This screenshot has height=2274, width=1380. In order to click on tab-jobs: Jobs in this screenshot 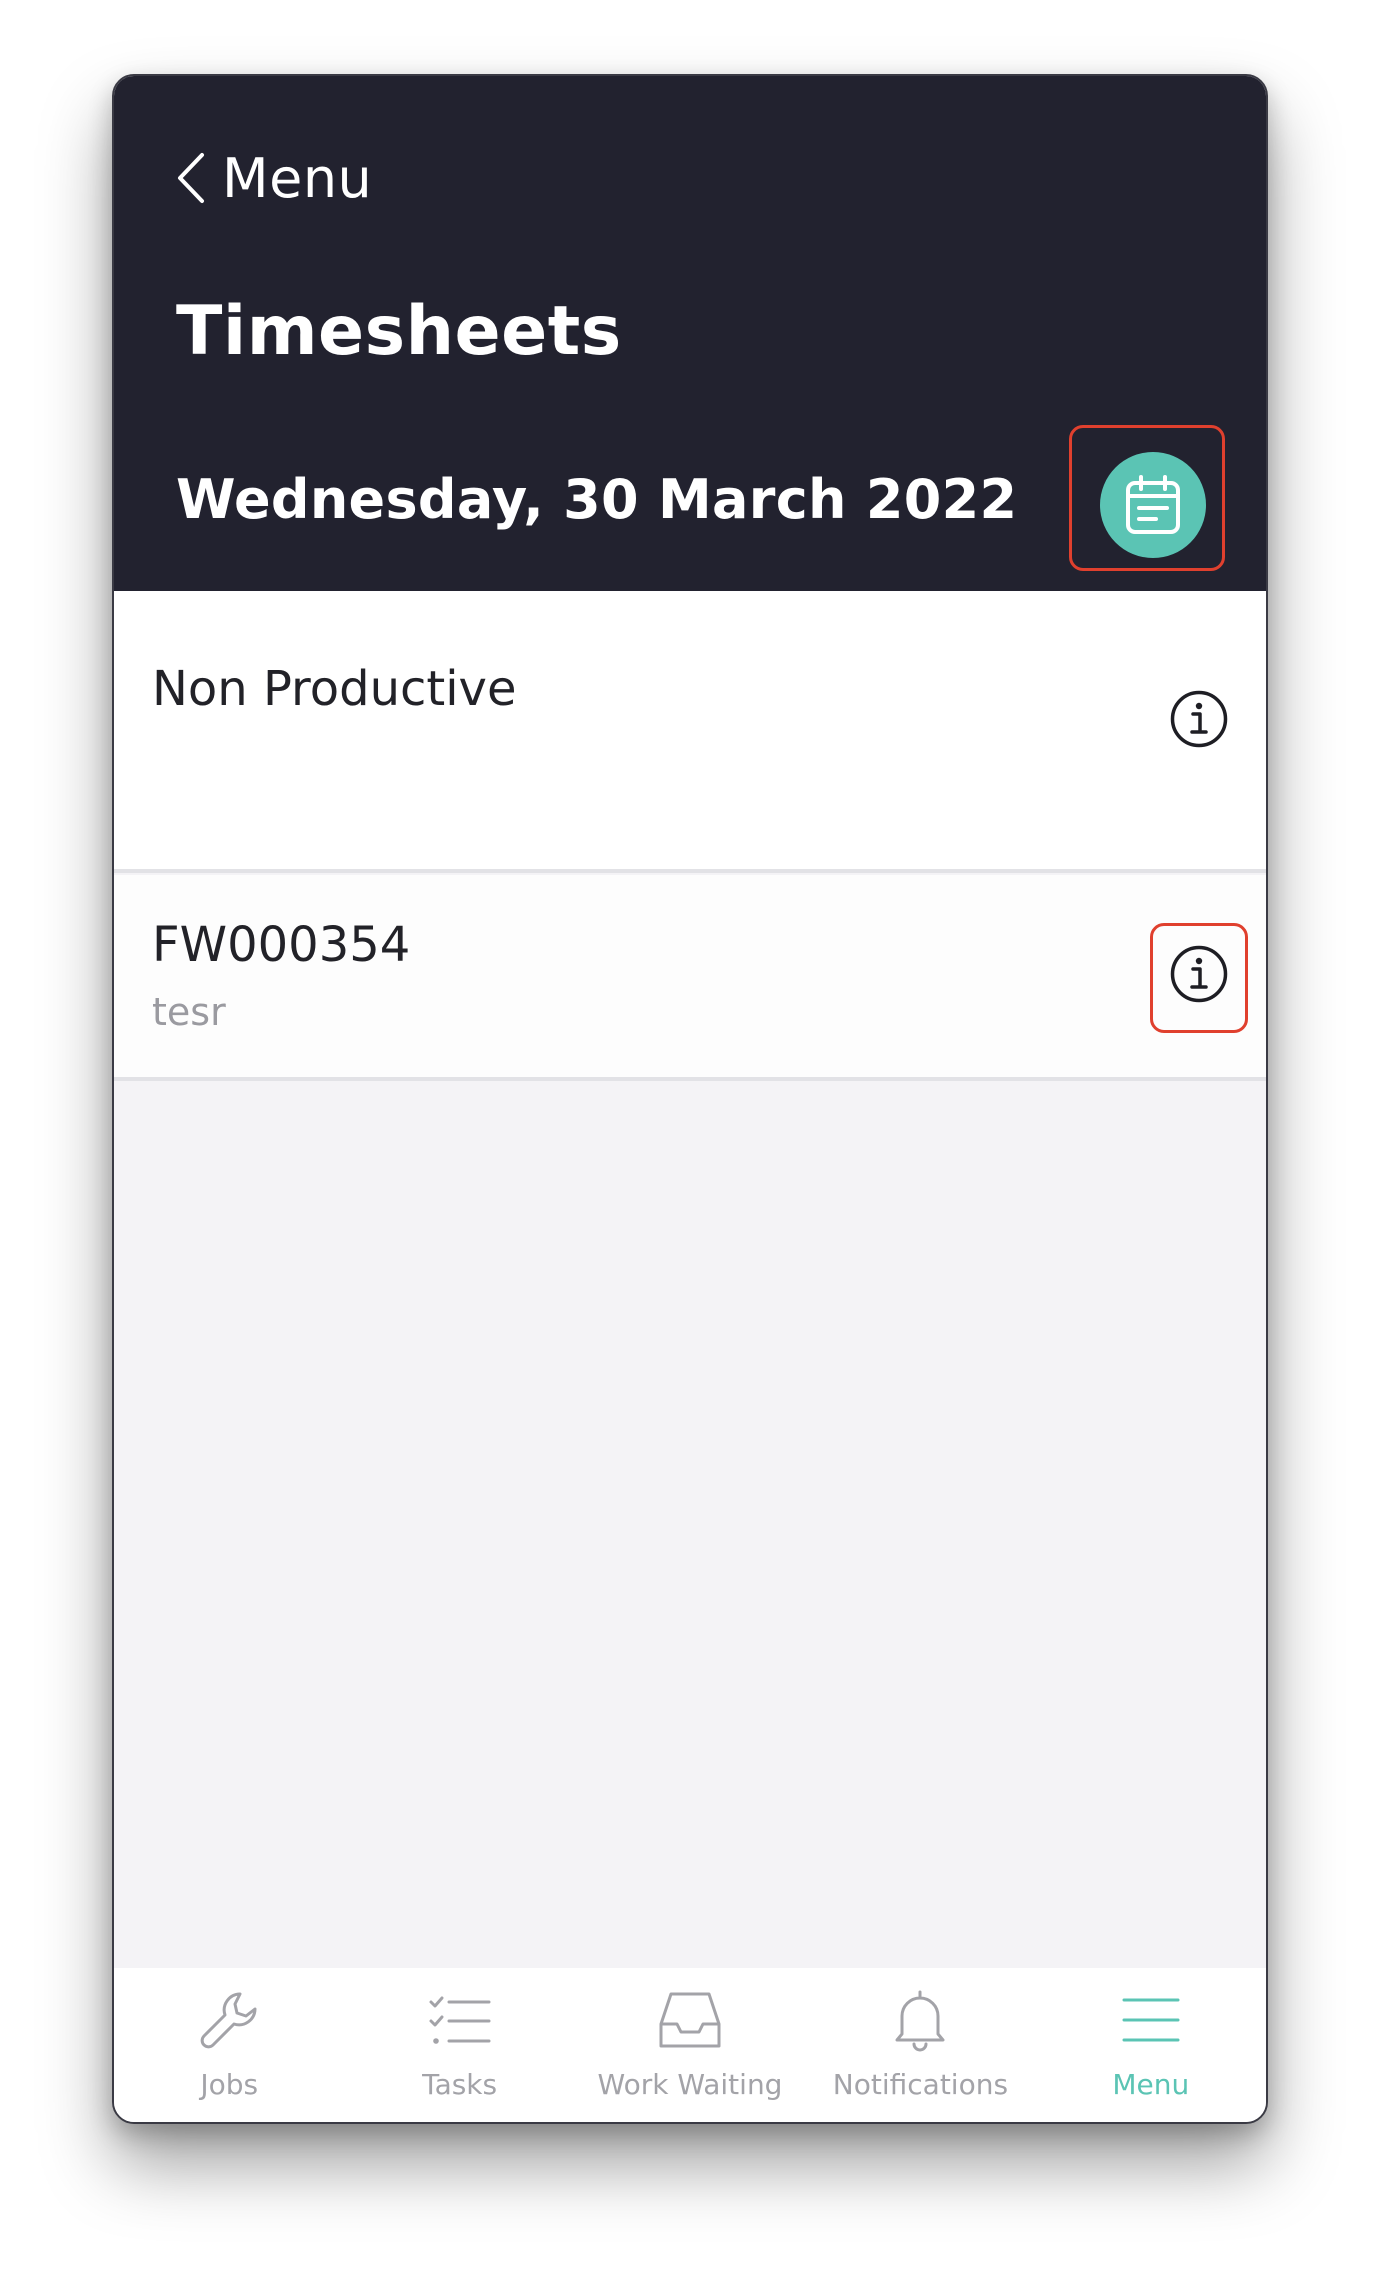, I will do `click(229, 2045)`.